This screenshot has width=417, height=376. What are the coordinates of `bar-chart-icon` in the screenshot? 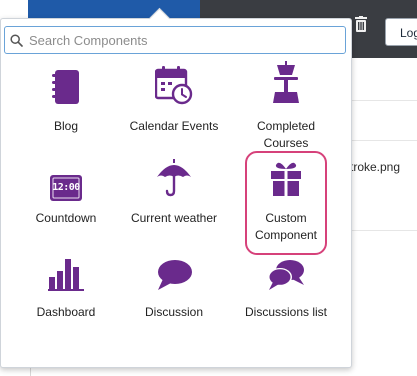 It's located at (66, 276).